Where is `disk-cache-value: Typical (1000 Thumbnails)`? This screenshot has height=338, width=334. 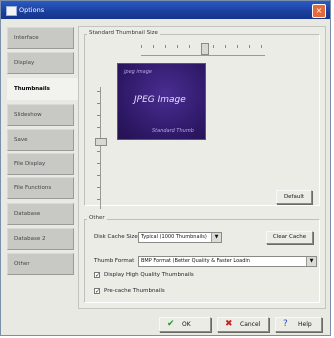
disk-cache-value: Typical (1000 Thumbnails) is located at coordinates (174, 237).